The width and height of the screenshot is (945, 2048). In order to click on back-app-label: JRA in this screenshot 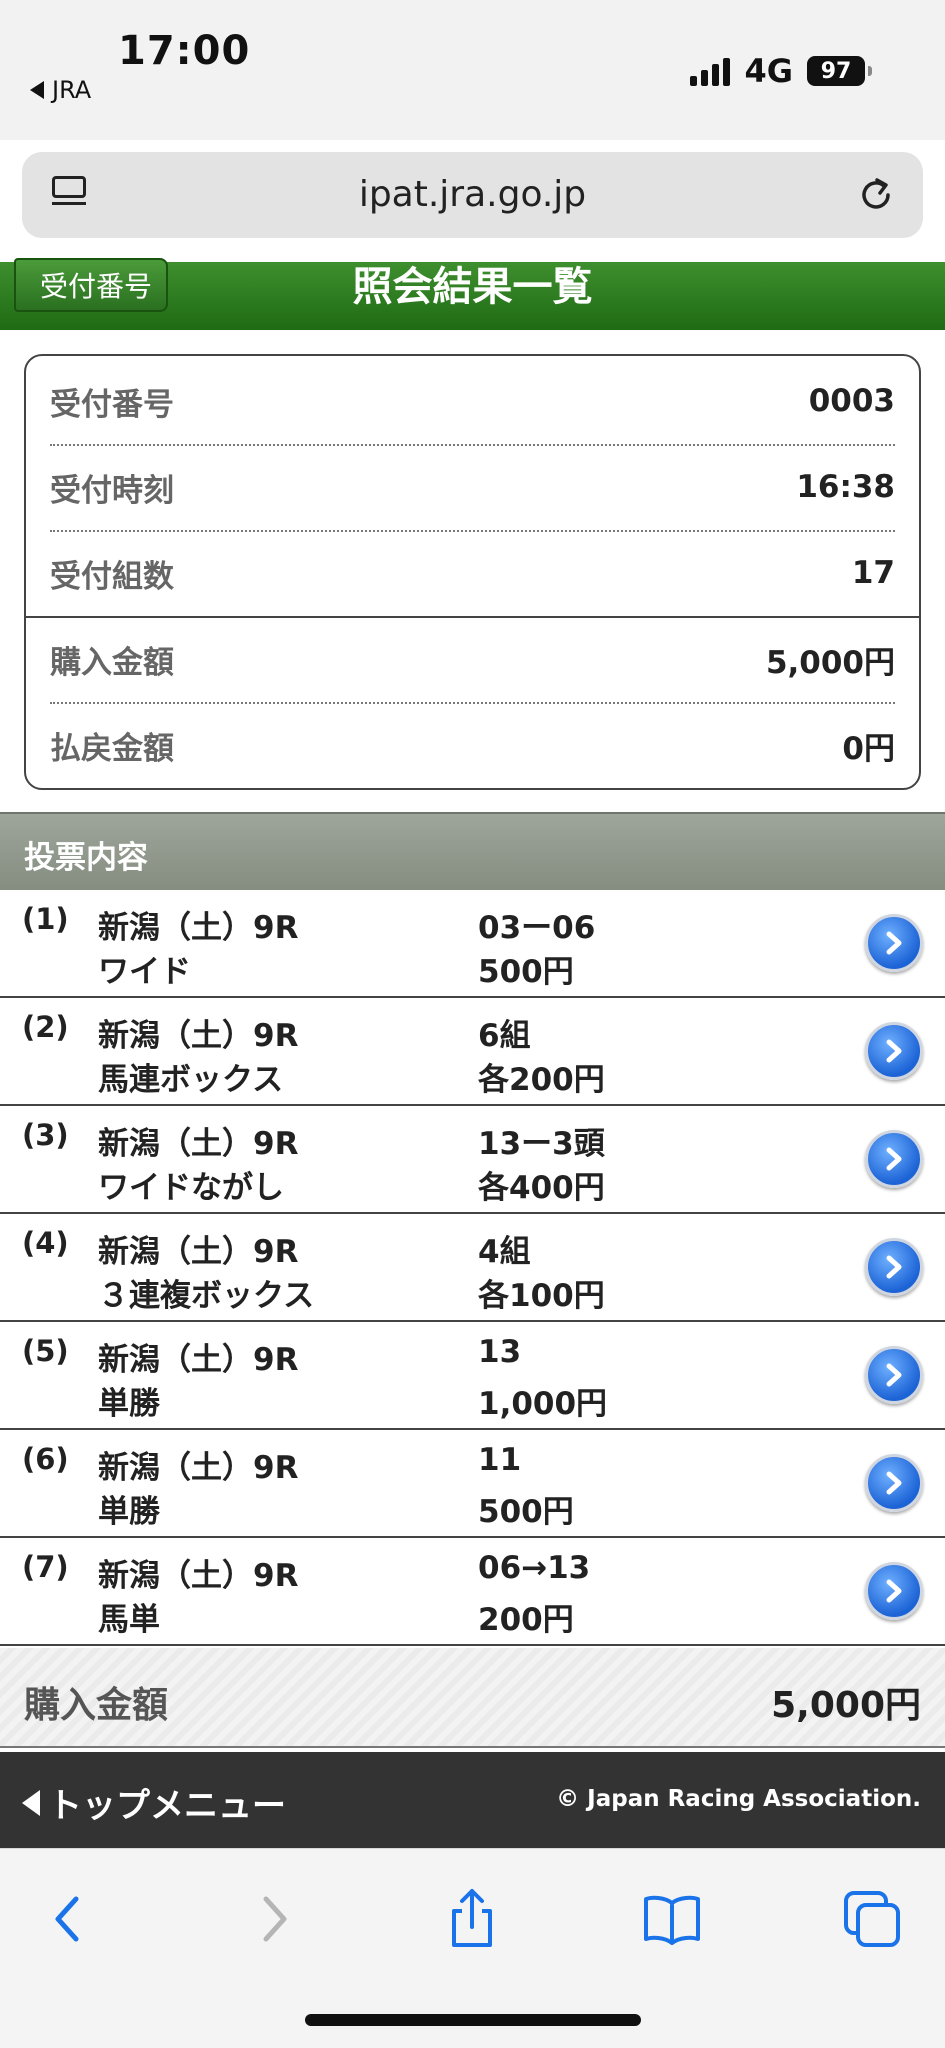, I will do `click(72, 90)`.